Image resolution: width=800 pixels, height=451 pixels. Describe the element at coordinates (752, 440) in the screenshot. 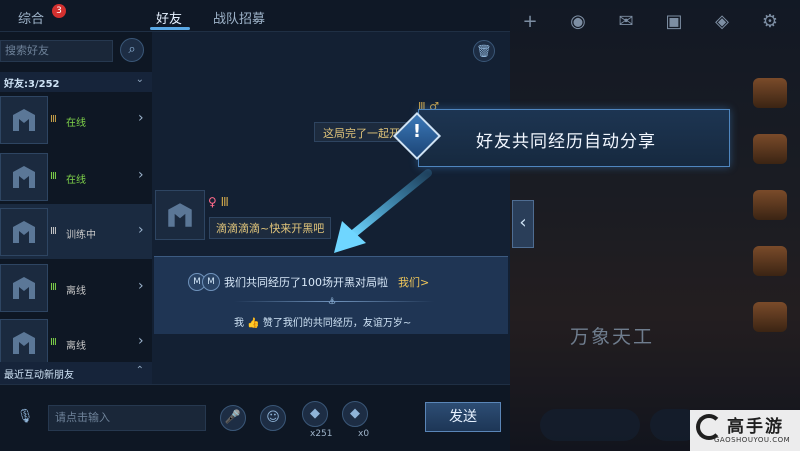

I see `watermark-url: GAOSHOUYOU.COM` at that location.